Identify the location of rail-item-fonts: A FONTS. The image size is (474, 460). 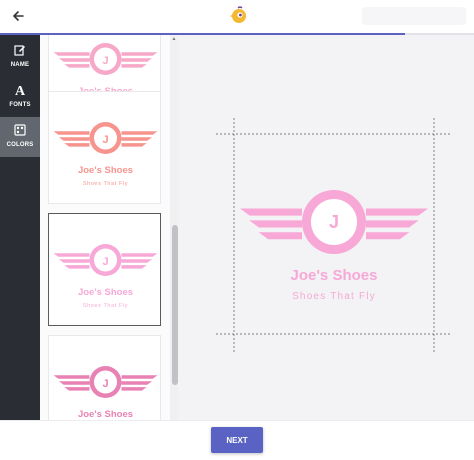
(20, 97).